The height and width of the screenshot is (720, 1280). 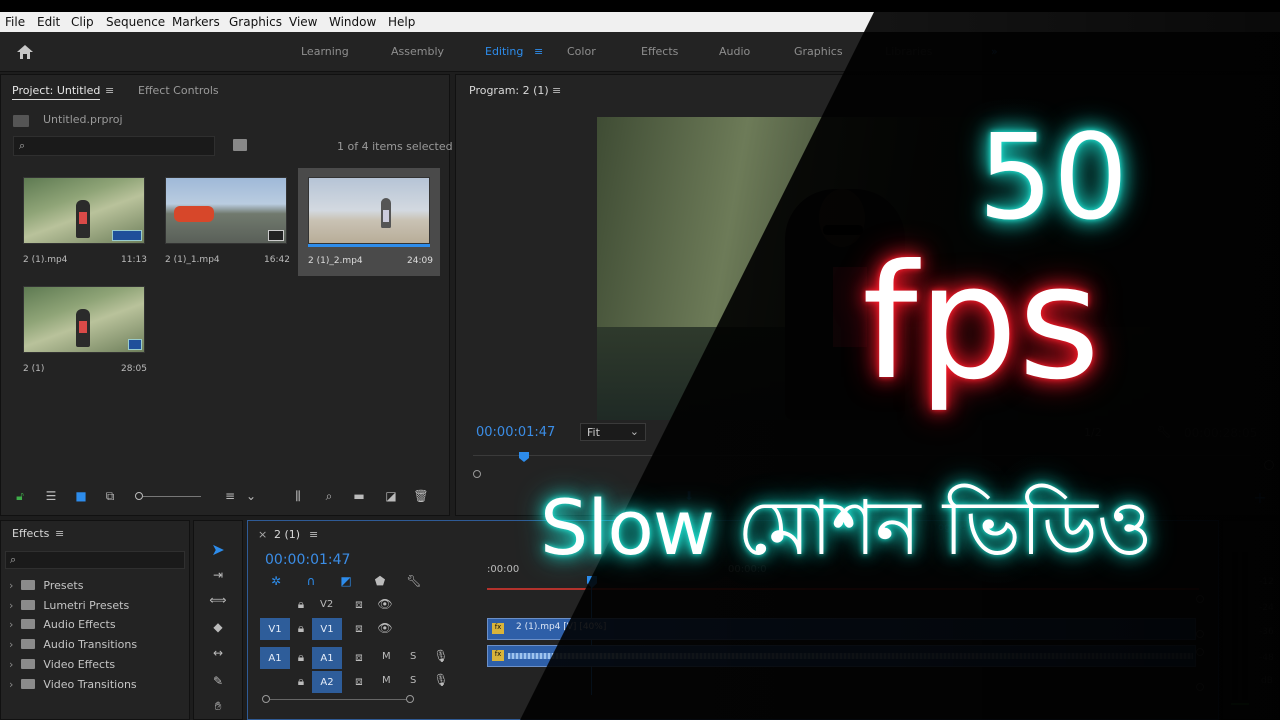 What do you see at coordinates (20, 496) in the screenshot?
I see `lock-icon: 🔓︎` at bounding box center [20, 496].